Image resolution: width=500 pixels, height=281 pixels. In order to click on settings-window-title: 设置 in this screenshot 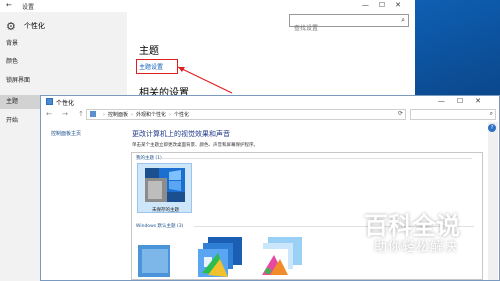, I will do `click(28, 7)`.